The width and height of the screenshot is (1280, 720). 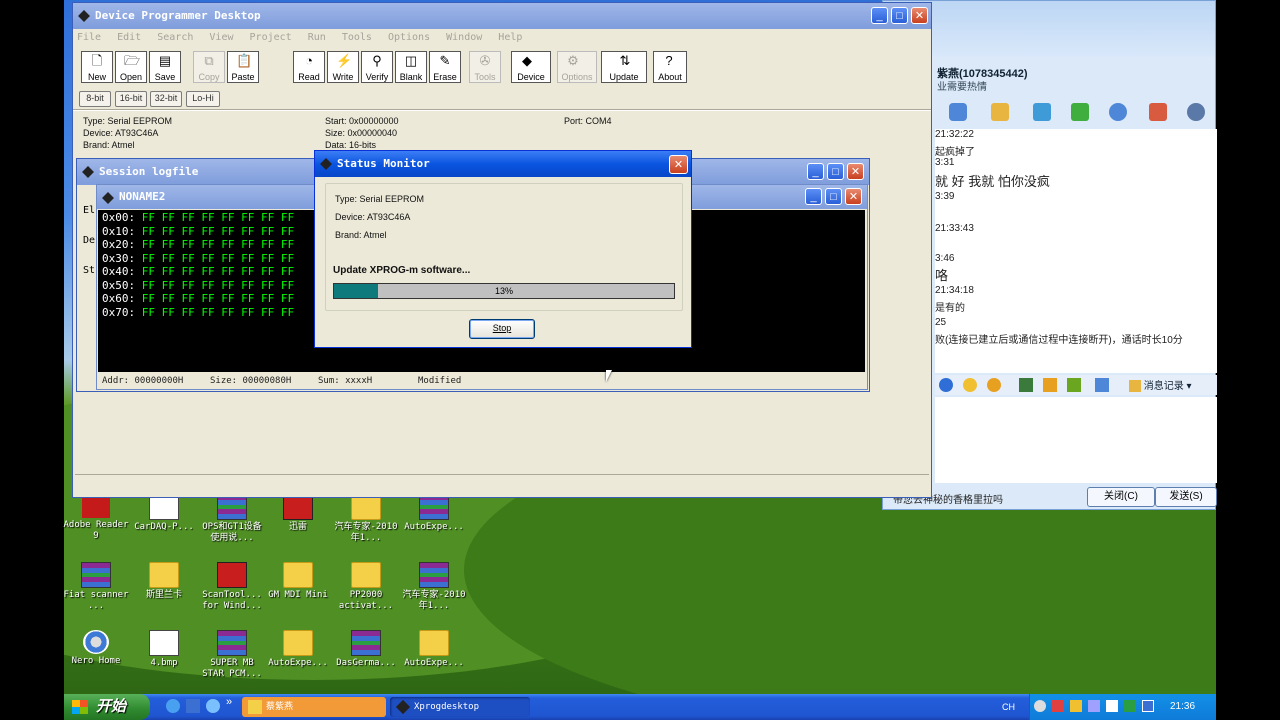 I want to click on quicklaunch-more-icon: », so click(x=229, y=702).